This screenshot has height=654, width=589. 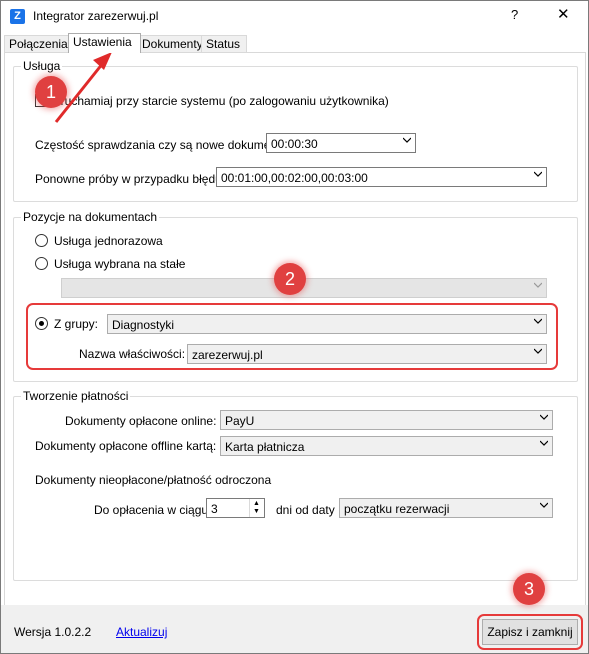 What do you see at coordinates (90, 217) in the screenshot?
I see `pozycje-legend: Pozycje na dokumentach` at bounding box center [90, 217].